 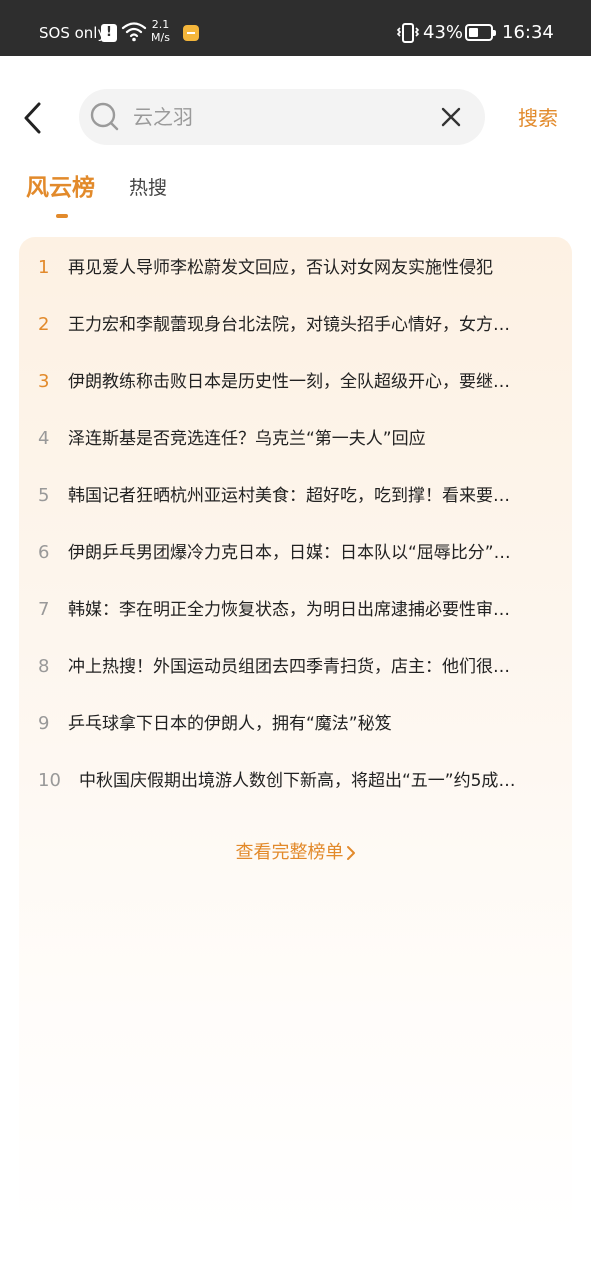 I want to click on ranking-item: 10 中秋国庆假期出境游人数创下新高，将超出“五一”约5成以上, so click(x=295, y=779).